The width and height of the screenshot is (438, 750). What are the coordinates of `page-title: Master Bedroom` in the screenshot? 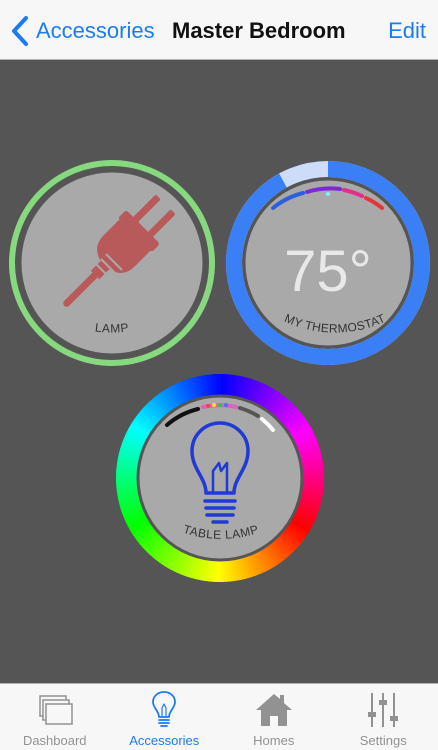 It's located at (259, 30).